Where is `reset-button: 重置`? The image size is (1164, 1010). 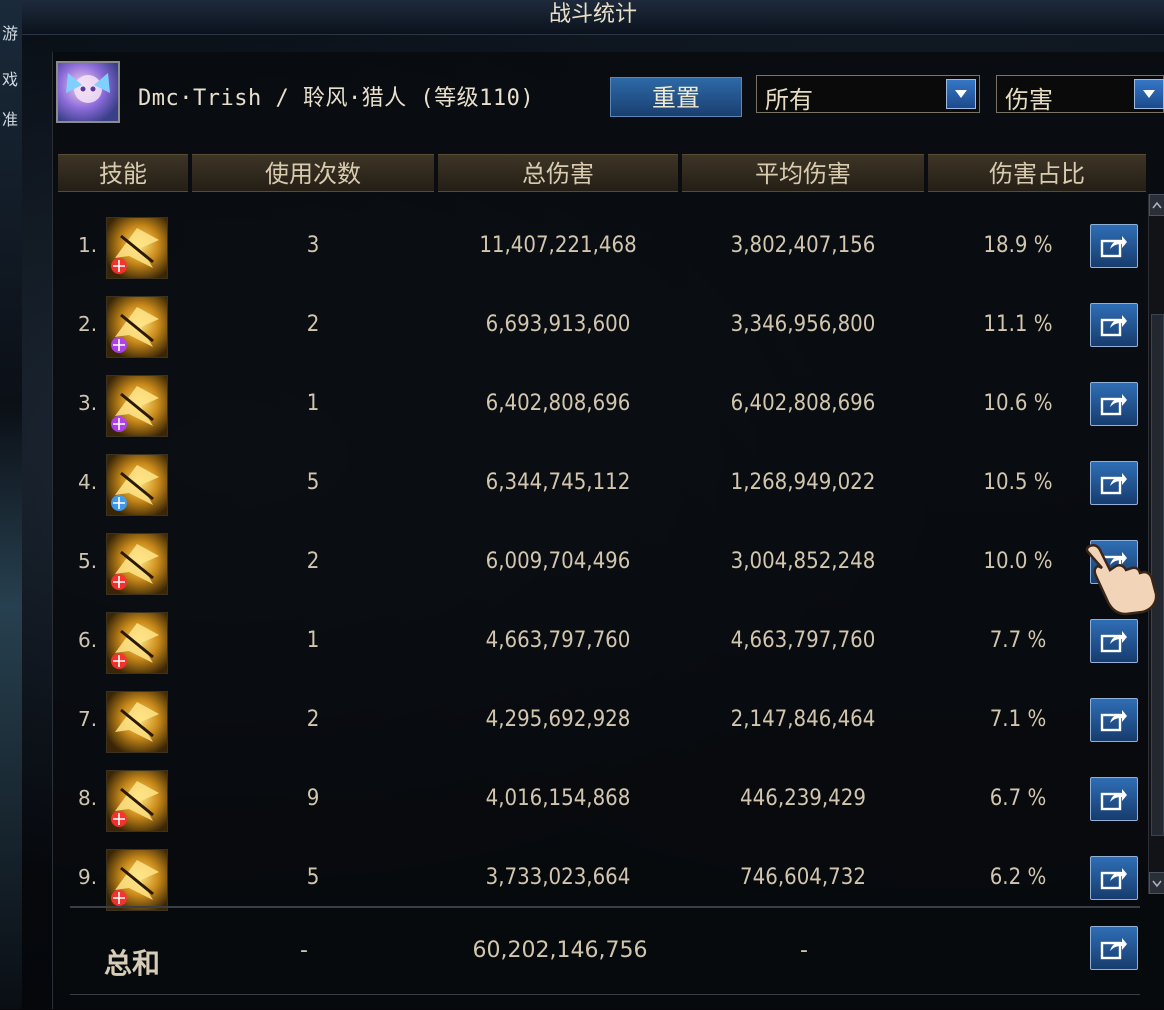 reset-button: 重置 is located at coordinates (676, 97).